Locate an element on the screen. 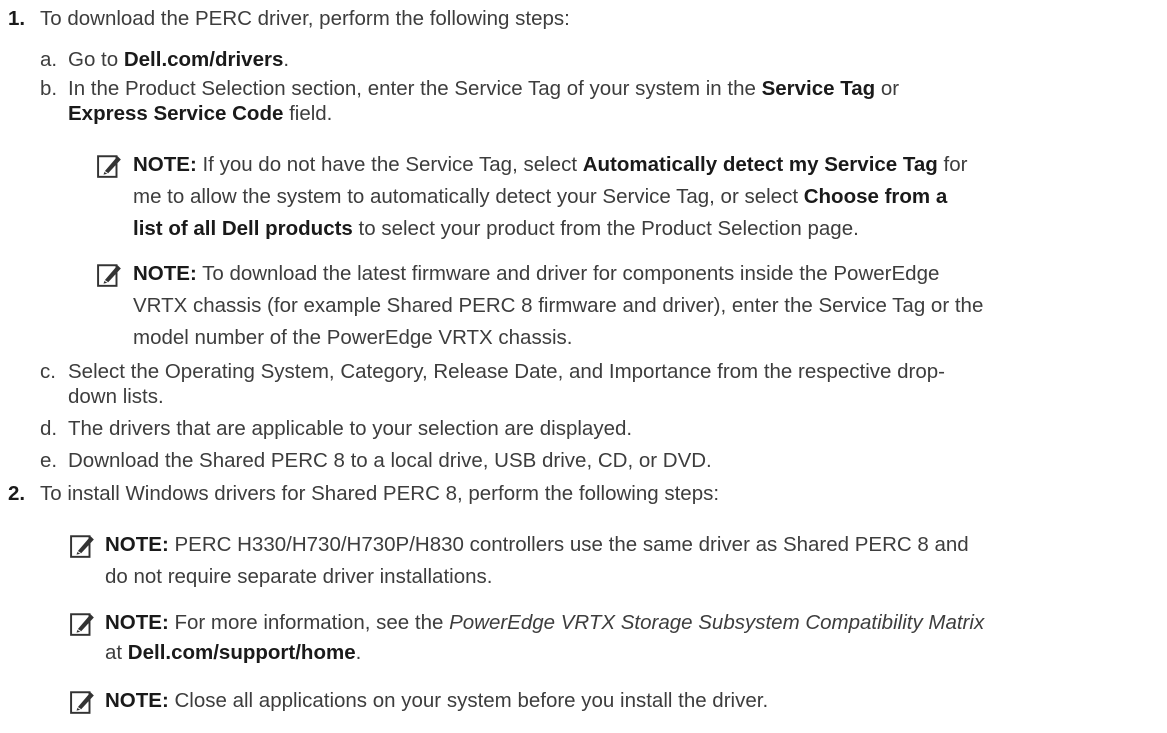 The width and height of the screenshot is (1167, 733). step-1e-letter: e. is located at coordinates (49, 460).